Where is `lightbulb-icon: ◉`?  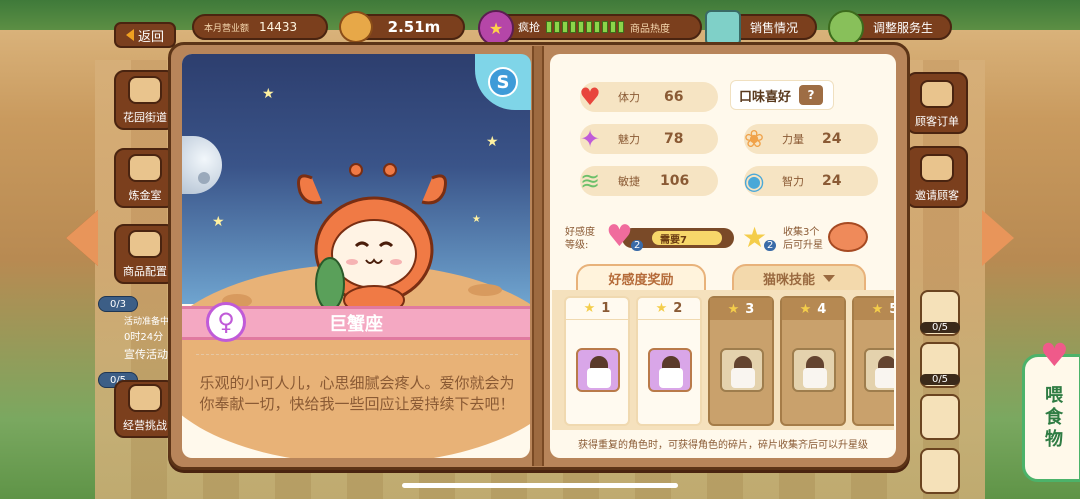
lightbulb-icon: ◉ is located at coordinates (754, 181).